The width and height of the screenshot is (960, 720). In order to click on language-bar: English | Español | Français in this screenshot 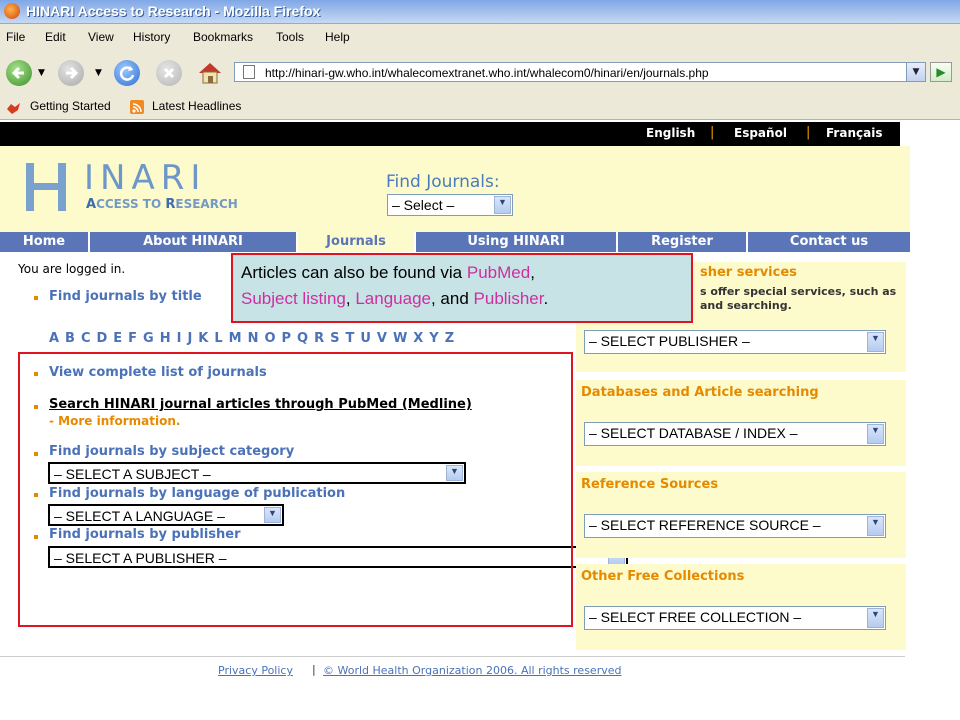, I will do `click(450, 134)`.